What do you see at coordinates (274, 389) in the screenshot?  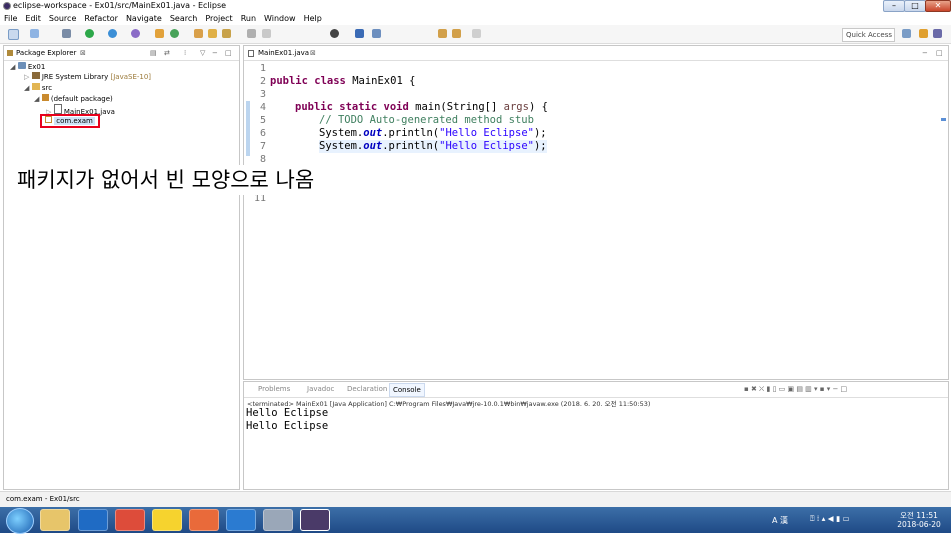 I see `tab-problems: Problems` at bounding box center [274, 389].